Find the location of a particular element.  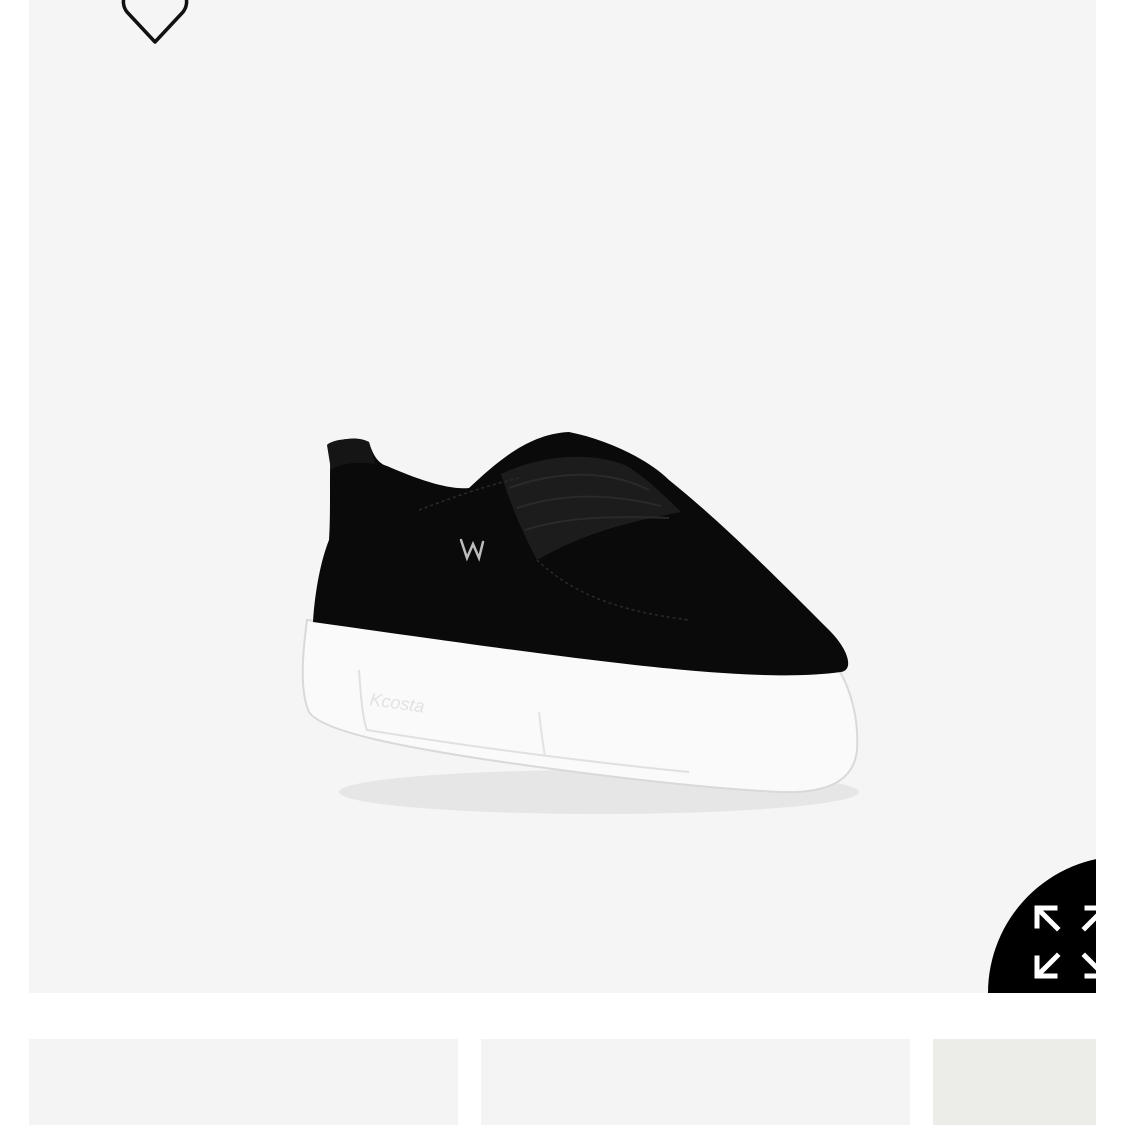

wishlist-button is located at coordinates (155, 23).